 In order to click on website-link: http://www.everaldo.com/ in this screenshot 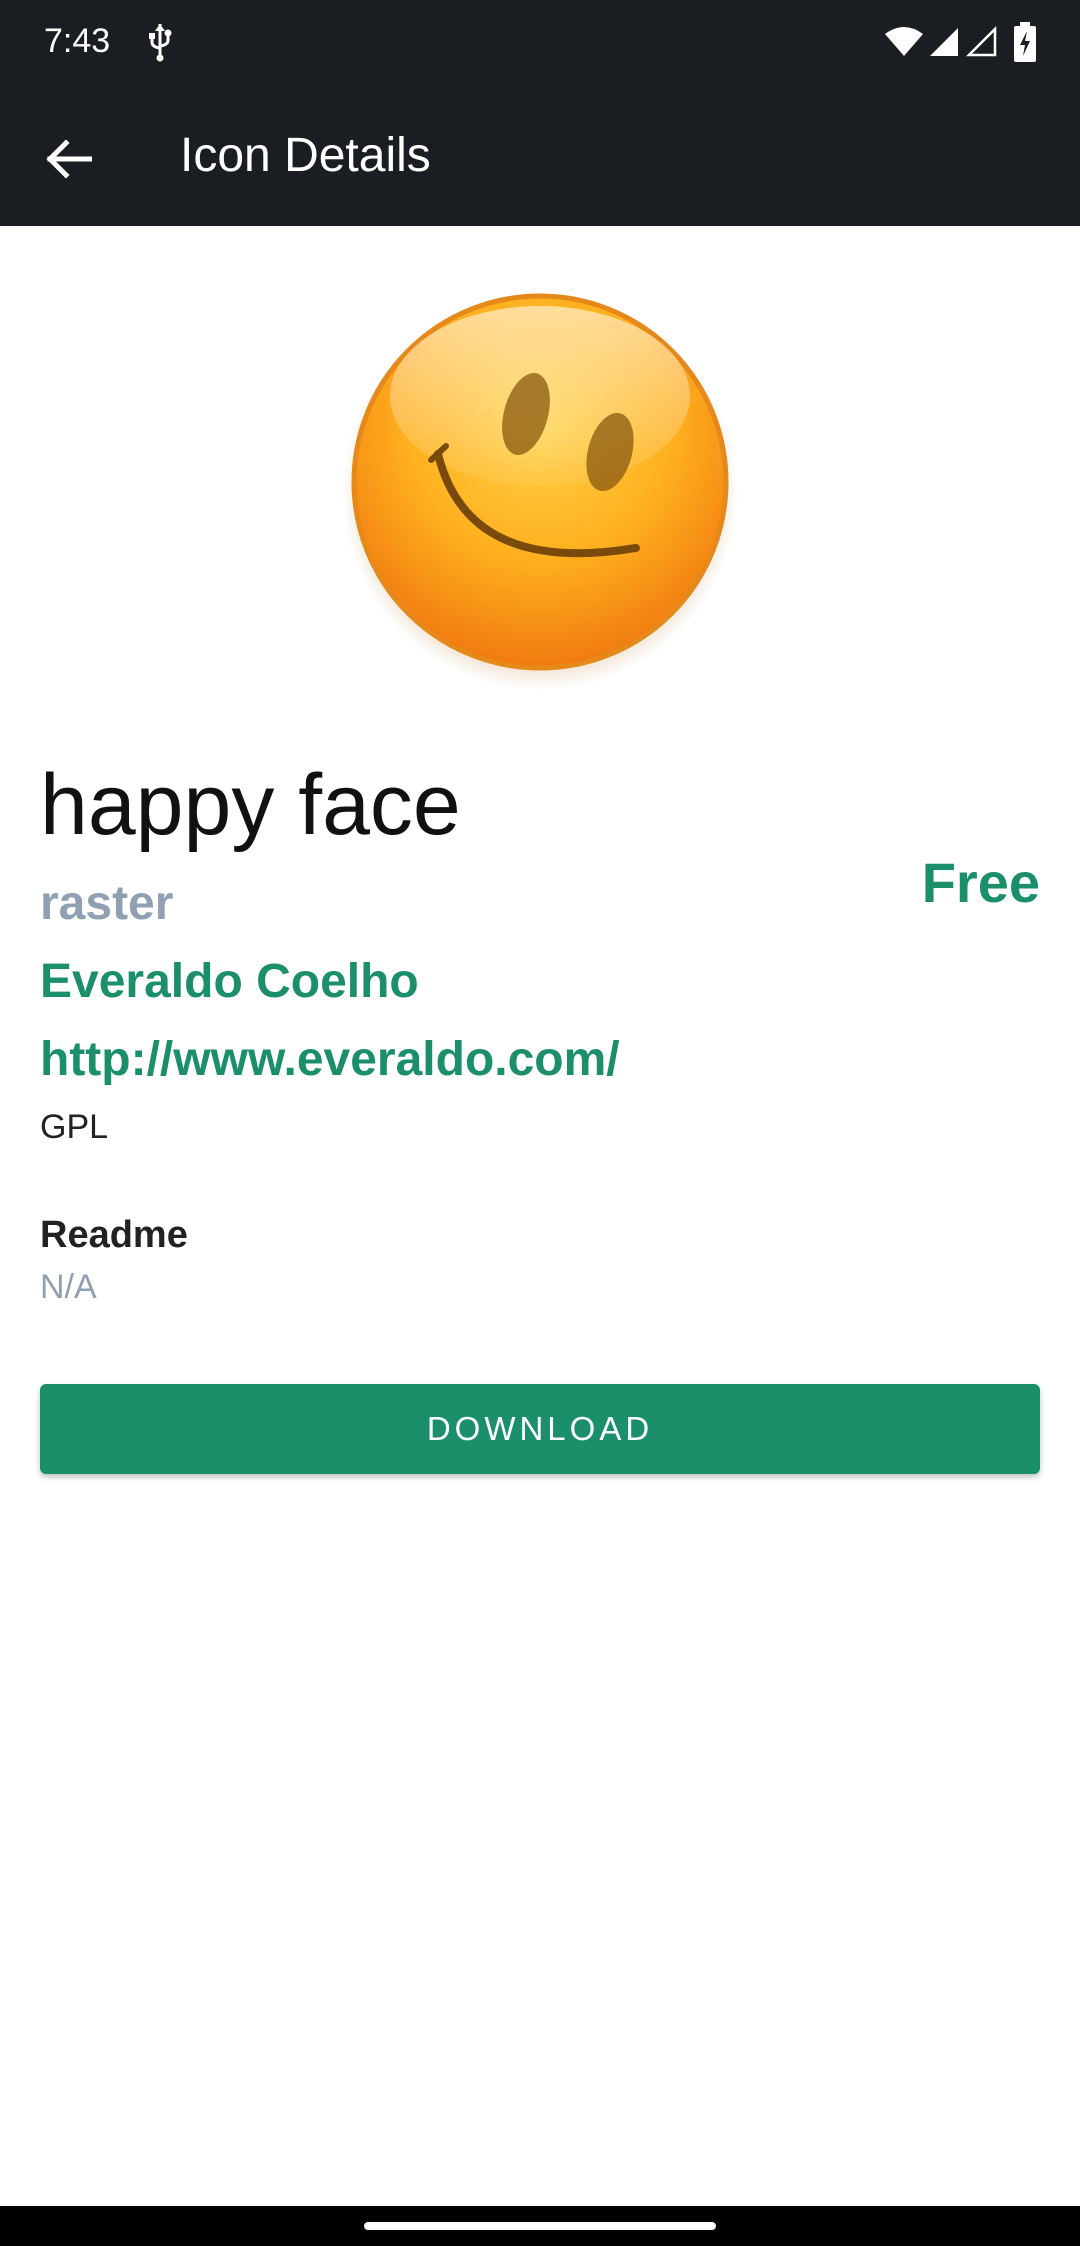, I will do `click(330, 1059)`.